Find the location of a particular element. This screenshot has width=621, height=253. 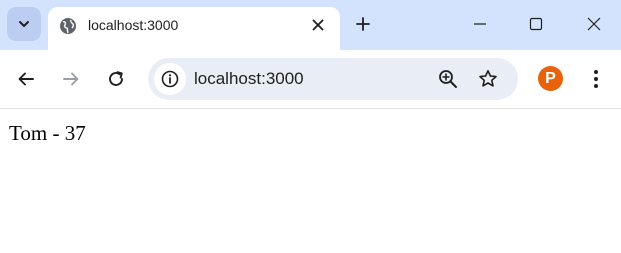

tab-close-button is located at coordinates (318, 25).